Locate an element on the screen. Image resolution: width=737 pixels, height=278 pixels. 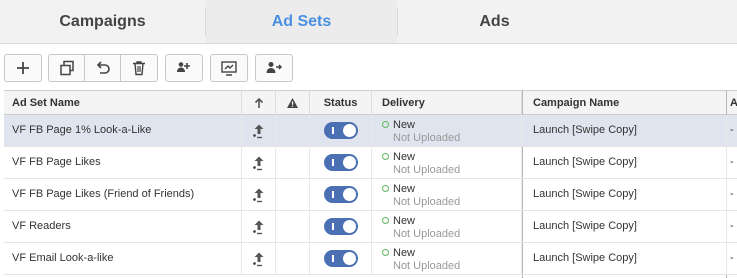
tab-ad-sets: Ad Sets is located at coordinates (301, 21).